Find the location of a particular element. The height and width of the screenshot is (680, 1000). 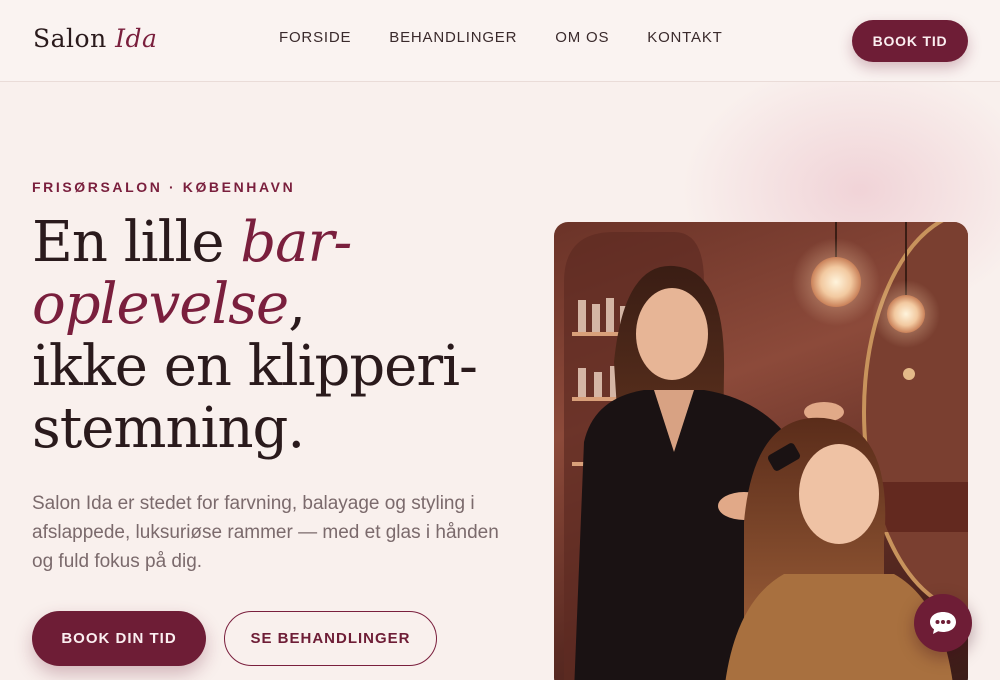

logo: Salon Ida is located at coordinates (95, 38).